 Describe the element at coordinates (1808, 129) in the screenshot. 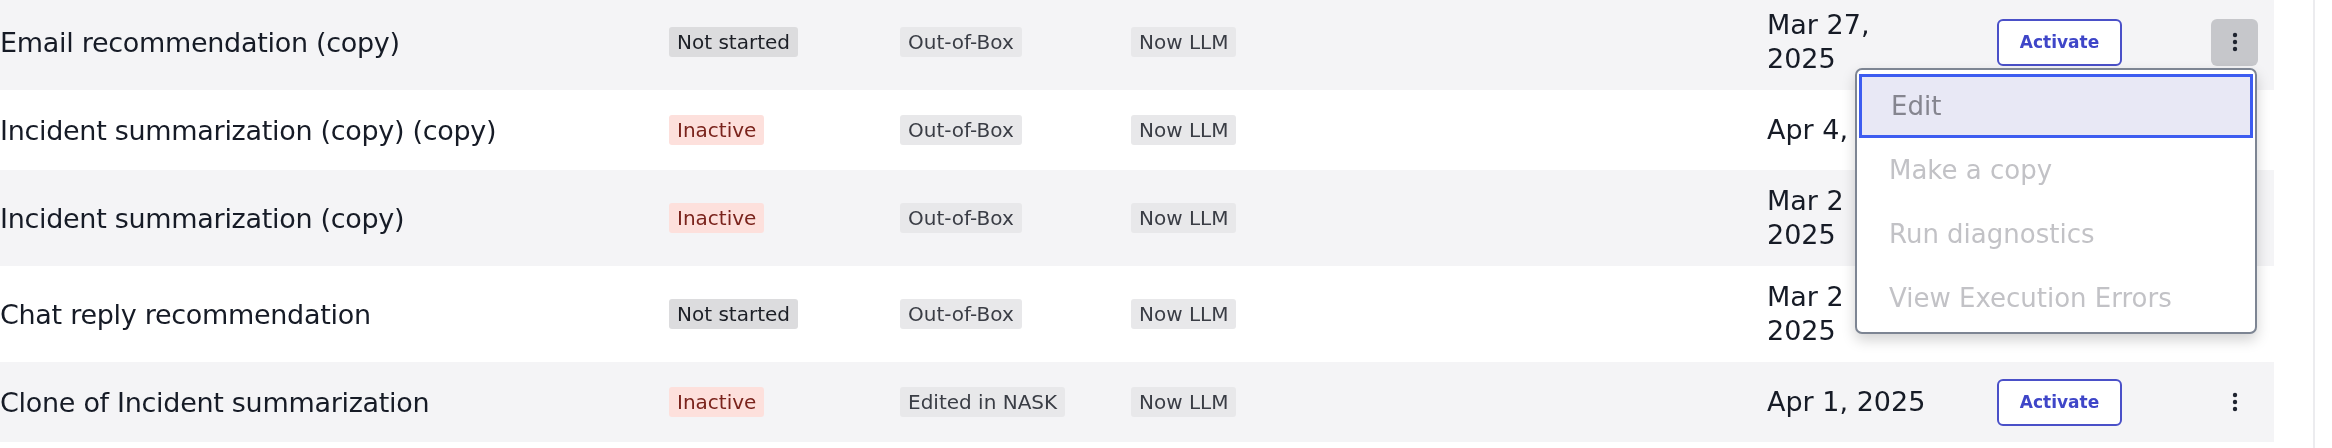

I see `date-text: Apr 4,` at that location.